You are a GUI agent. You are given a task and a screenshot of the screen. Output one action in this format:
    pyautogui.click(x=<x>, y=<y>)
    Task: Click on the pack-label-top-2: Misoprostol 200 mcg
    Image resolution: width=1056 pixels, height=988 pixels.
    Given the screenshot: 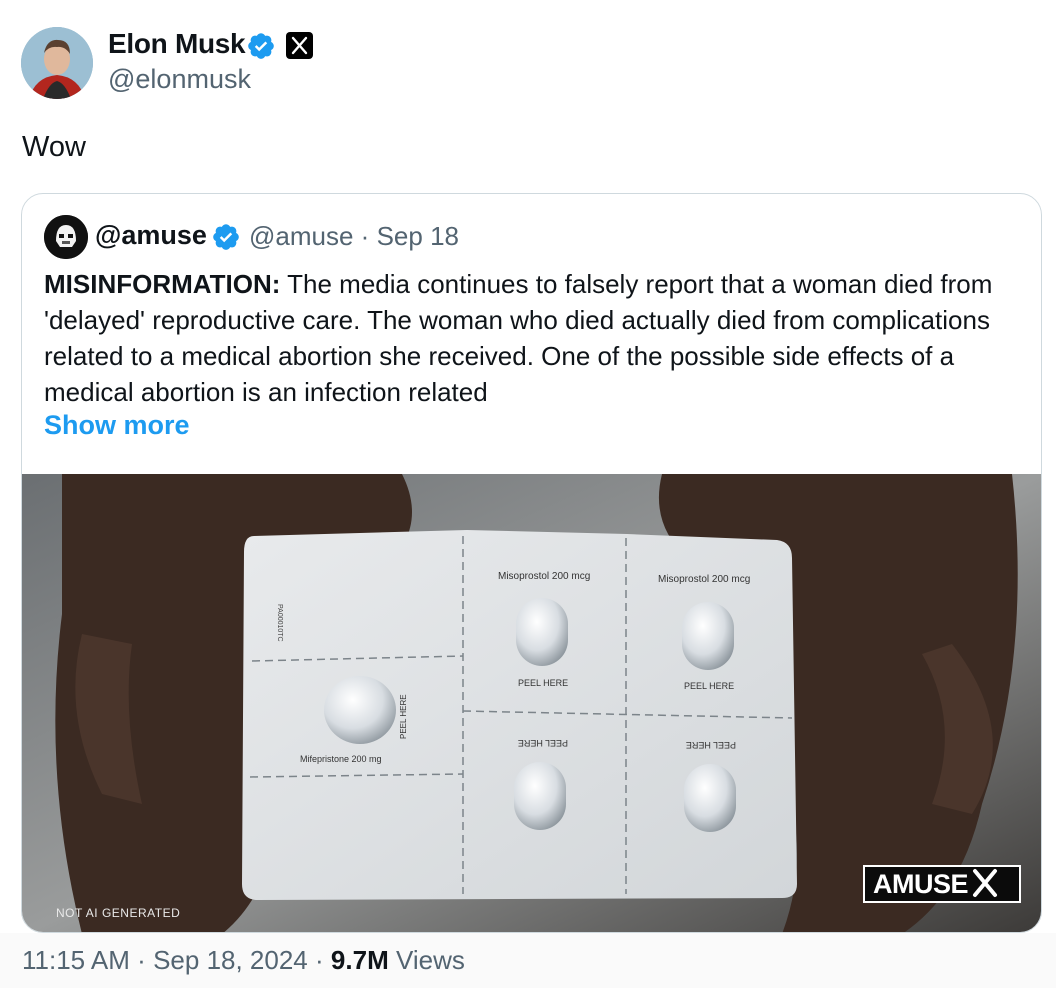 What is the action you would take?
    pyautogui.click(x=704, y=579)
    